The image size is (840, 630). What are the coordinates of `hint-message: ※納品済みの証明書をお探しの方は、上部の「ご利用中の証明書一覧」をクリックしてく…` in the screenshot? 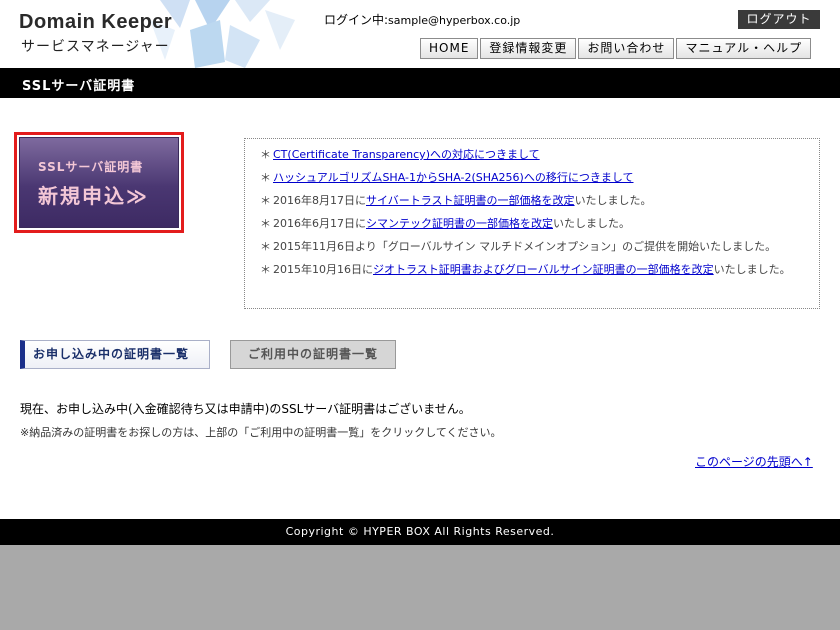 It's located at (261, 432).